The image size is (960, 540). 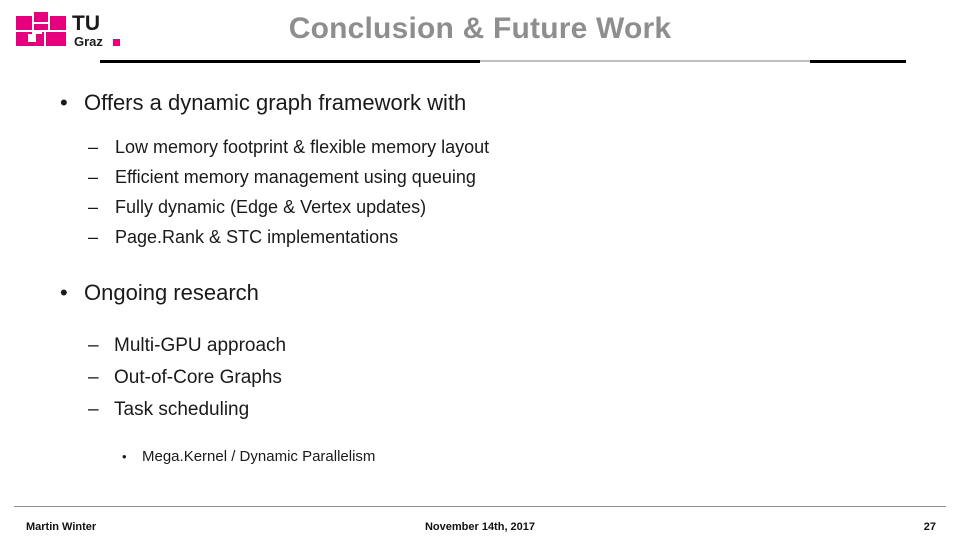 I want to click on header-rule-right, so click(x=858, y=61).